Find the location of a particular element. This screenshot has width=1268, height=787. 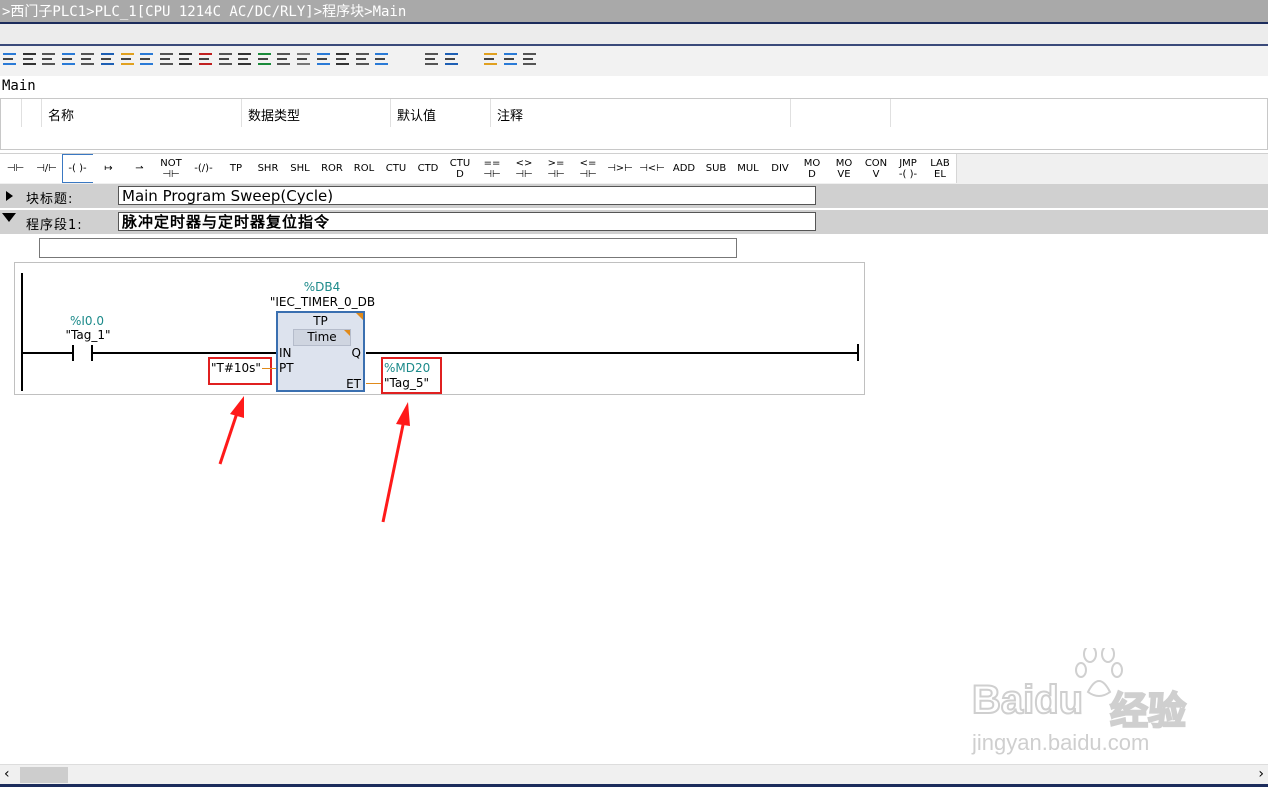

pin-q-label: Q is located at coordinates (356, 353).